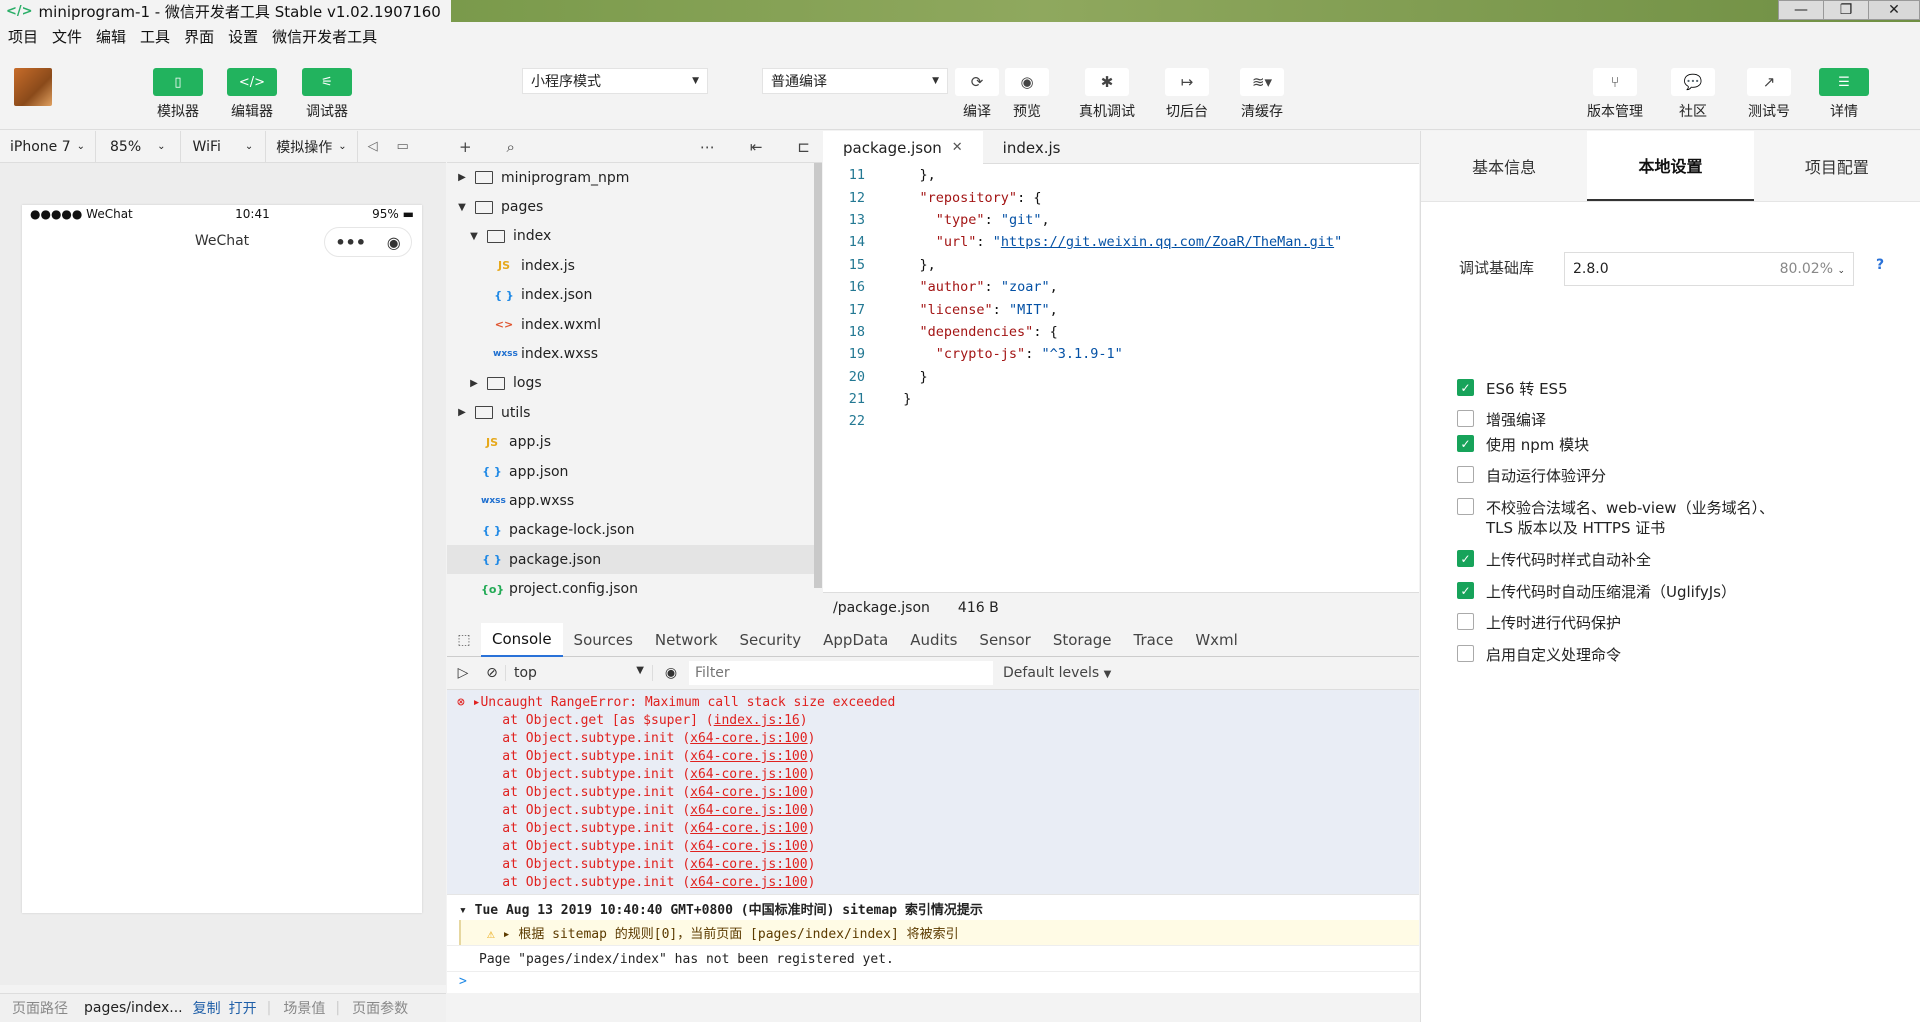  Describe the element at coordinates (615, 81) in the screenshot. I see `mode-select: 小程序模式 ▼` at that location.